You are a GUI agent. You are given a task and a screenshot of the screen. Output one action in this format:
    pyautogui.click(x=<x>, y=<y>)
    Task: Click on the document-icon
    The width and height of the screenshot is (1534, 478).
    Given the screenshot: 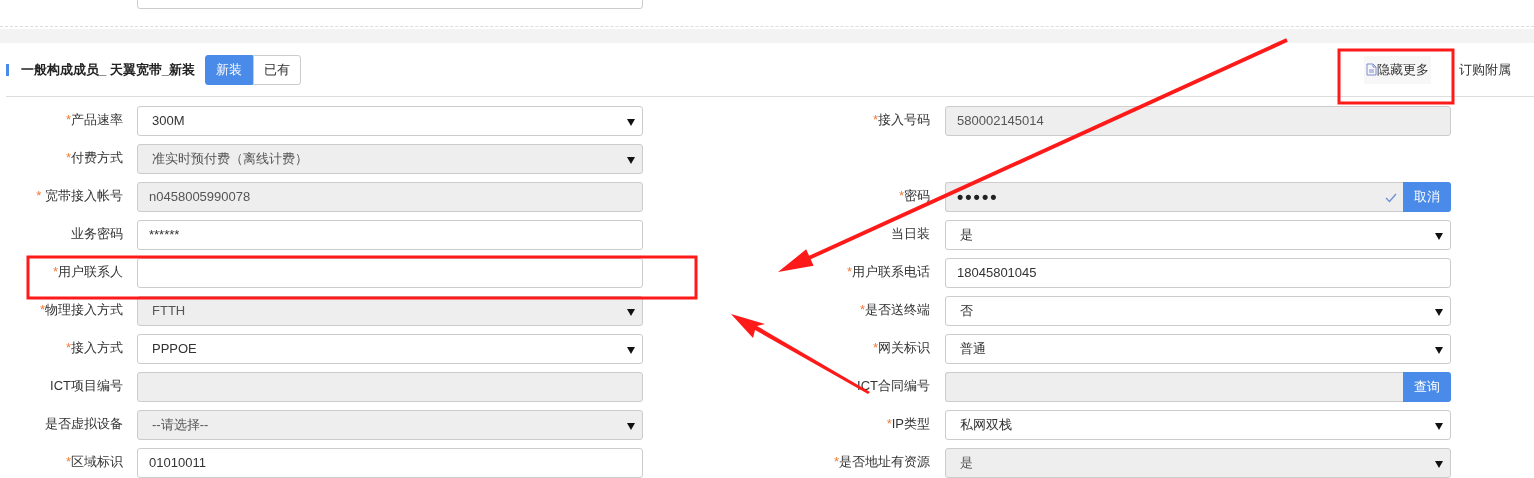 What is the action you would take?
    pyautogui.click(x=1371, y=69)
    